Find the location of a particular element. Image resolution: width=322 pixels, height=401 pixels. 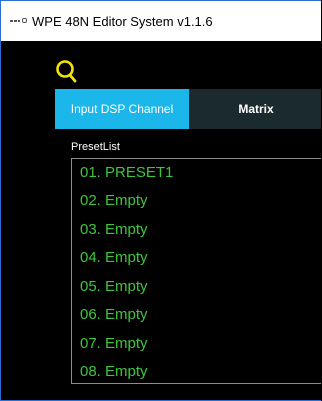

tab-input-dsp-channel: Input DSP Channel is located at coordinates (122, 109).